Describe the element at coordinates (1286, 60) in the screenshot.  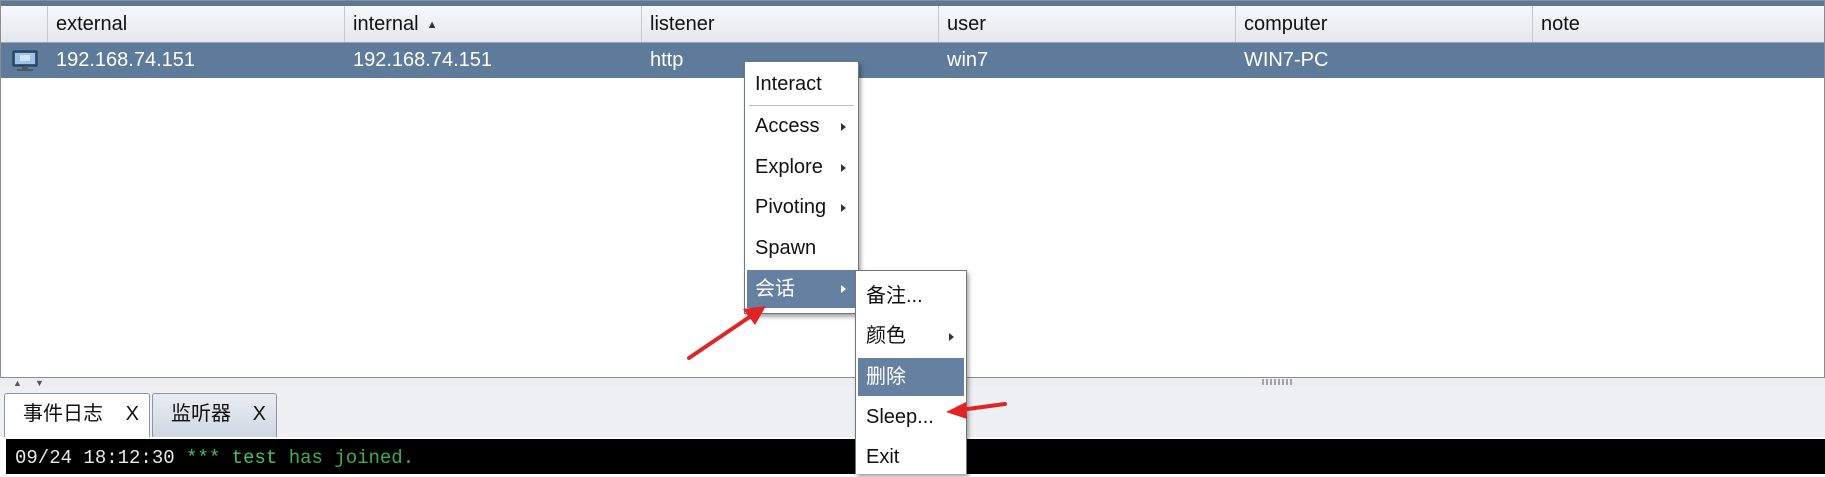
I see `cell-computer: WIN7-PC` at that location.